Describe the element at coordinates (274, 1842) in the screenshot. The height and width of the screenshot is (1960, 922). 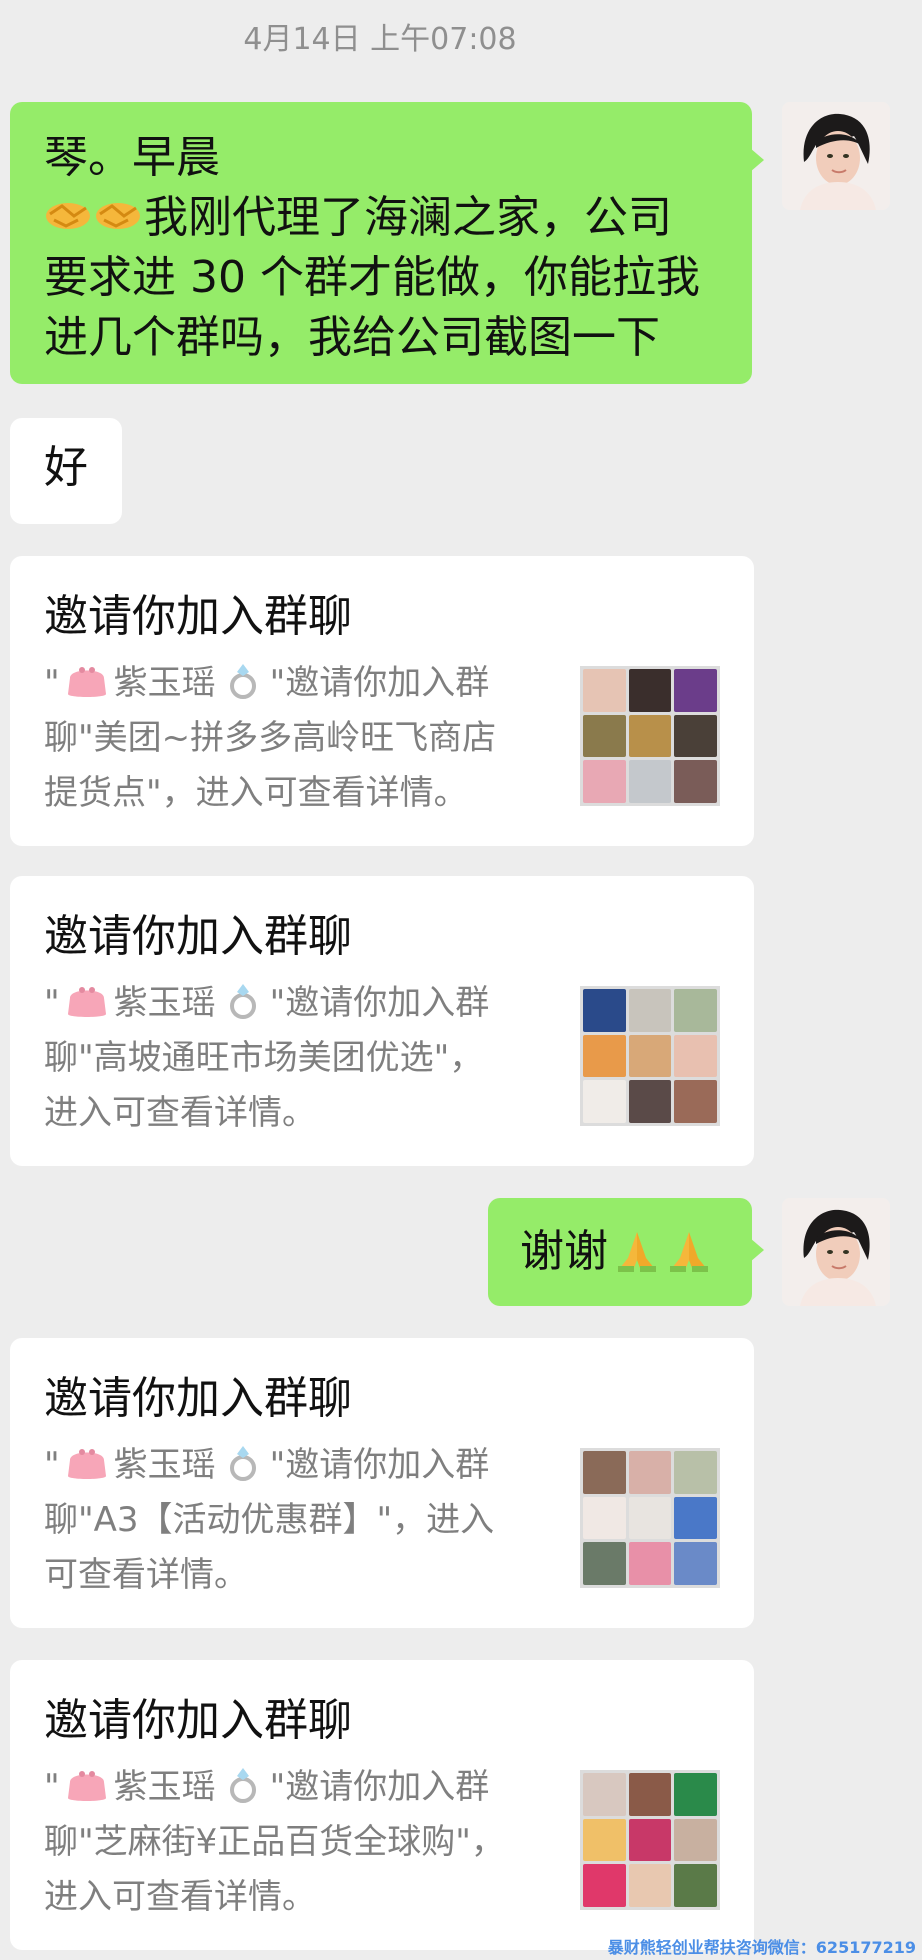
I see `description-line: 聊"芝麻街¥正品百货全球购"，` at that location.